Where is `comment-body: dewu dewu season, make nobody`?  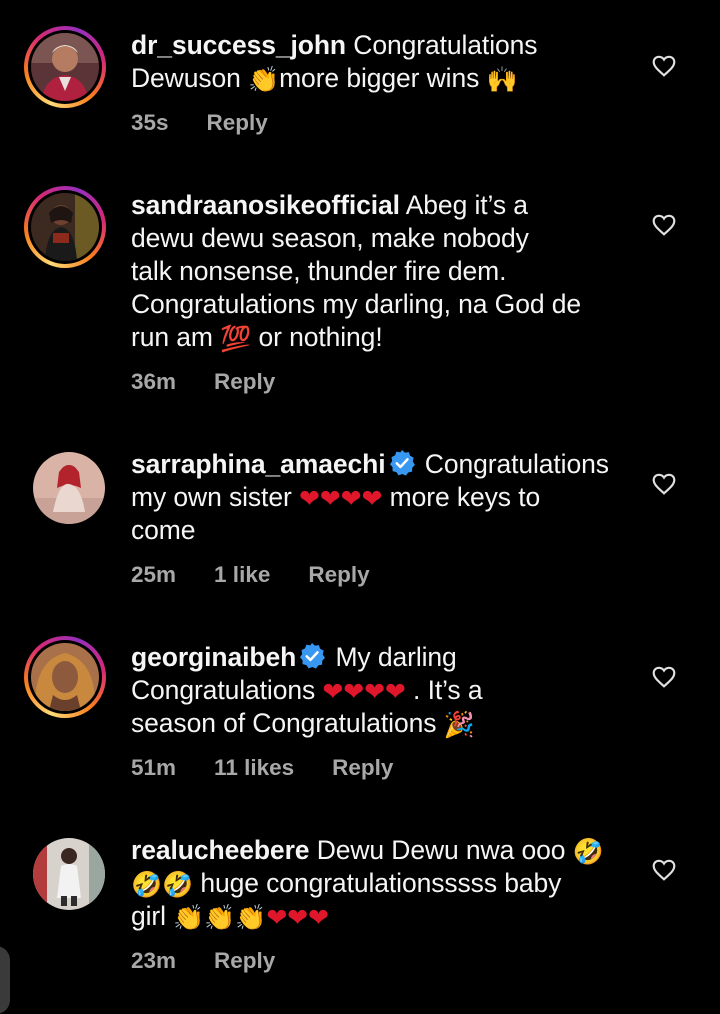
comment-body: dewu dewu season, make nobody is located at coordinates (330, 238).